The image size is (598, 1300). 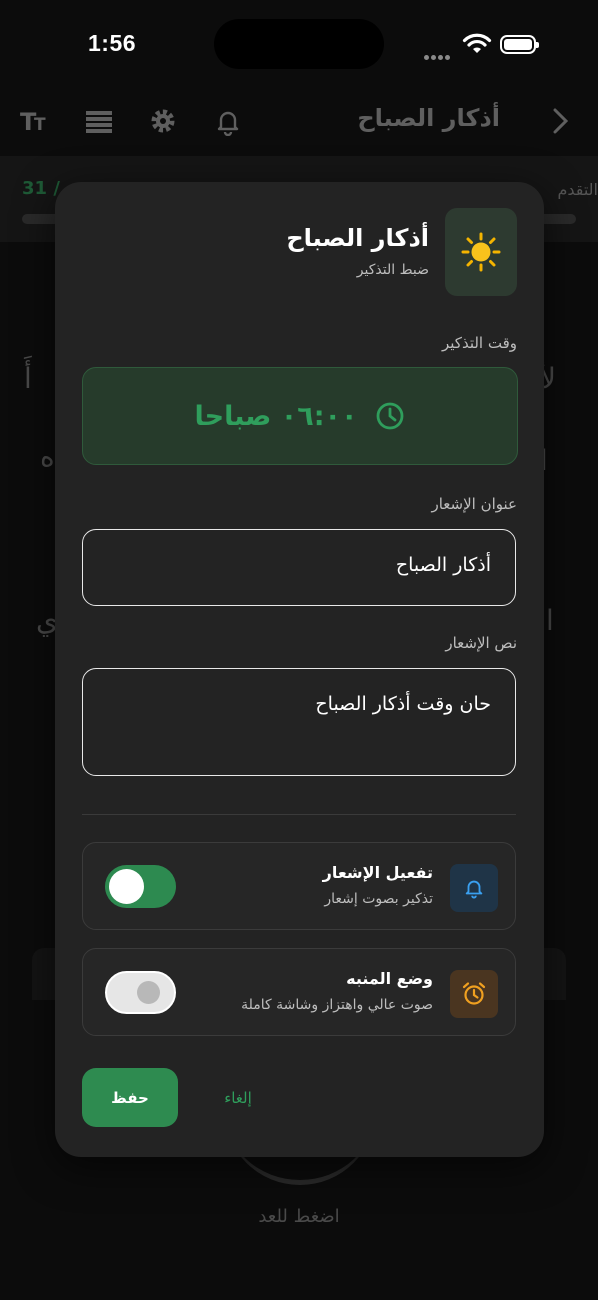 I want to click on chevron-right-icon, so click(x=560, y=121).